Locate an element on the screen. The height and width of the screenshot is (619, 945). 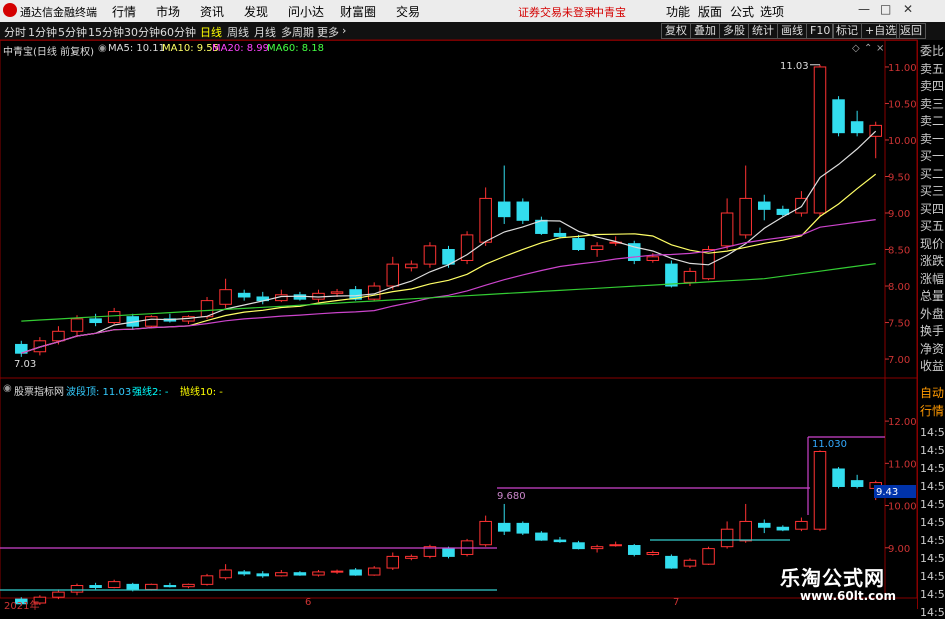
side-item-6: 买一 is located at coordinates (932, 155).